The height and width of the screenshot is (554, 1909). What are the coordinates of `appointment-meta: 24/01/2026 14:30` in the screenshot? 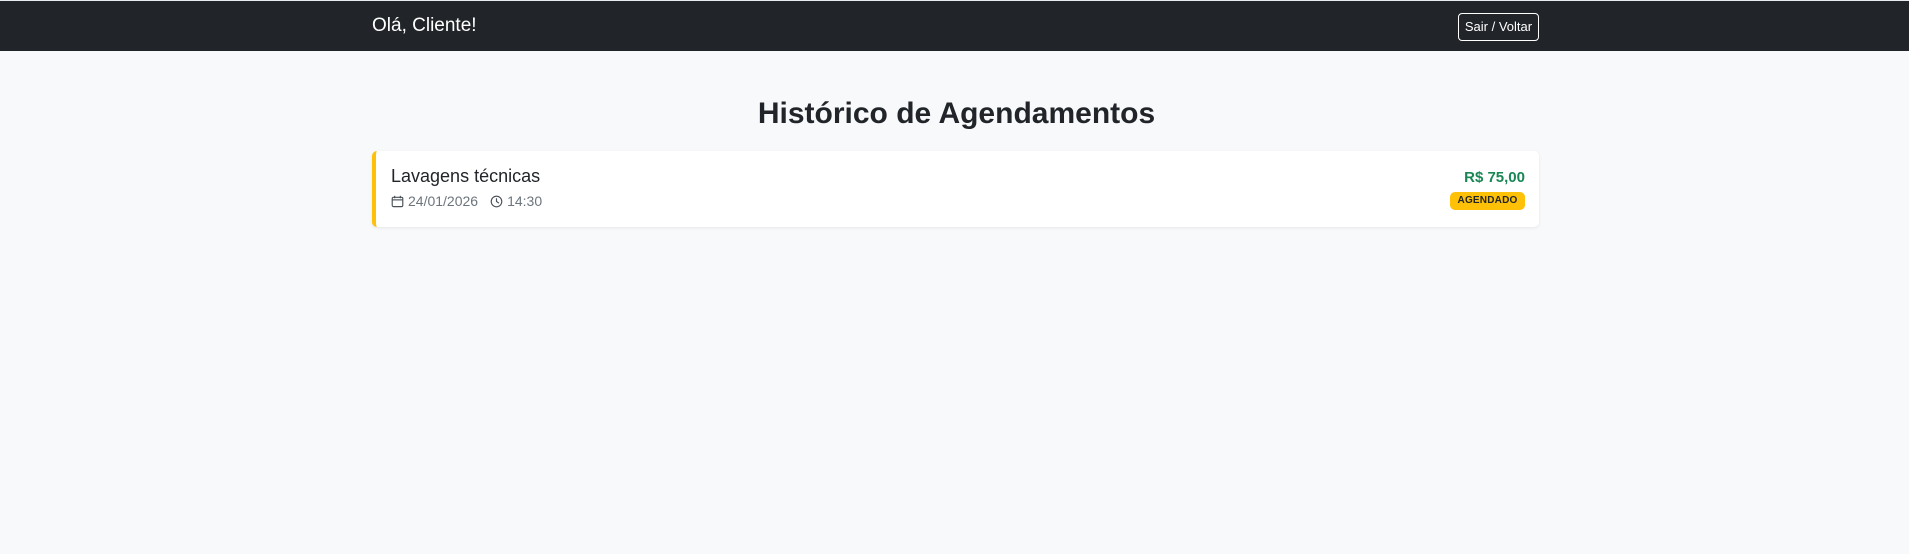 It's located at (466, 201).